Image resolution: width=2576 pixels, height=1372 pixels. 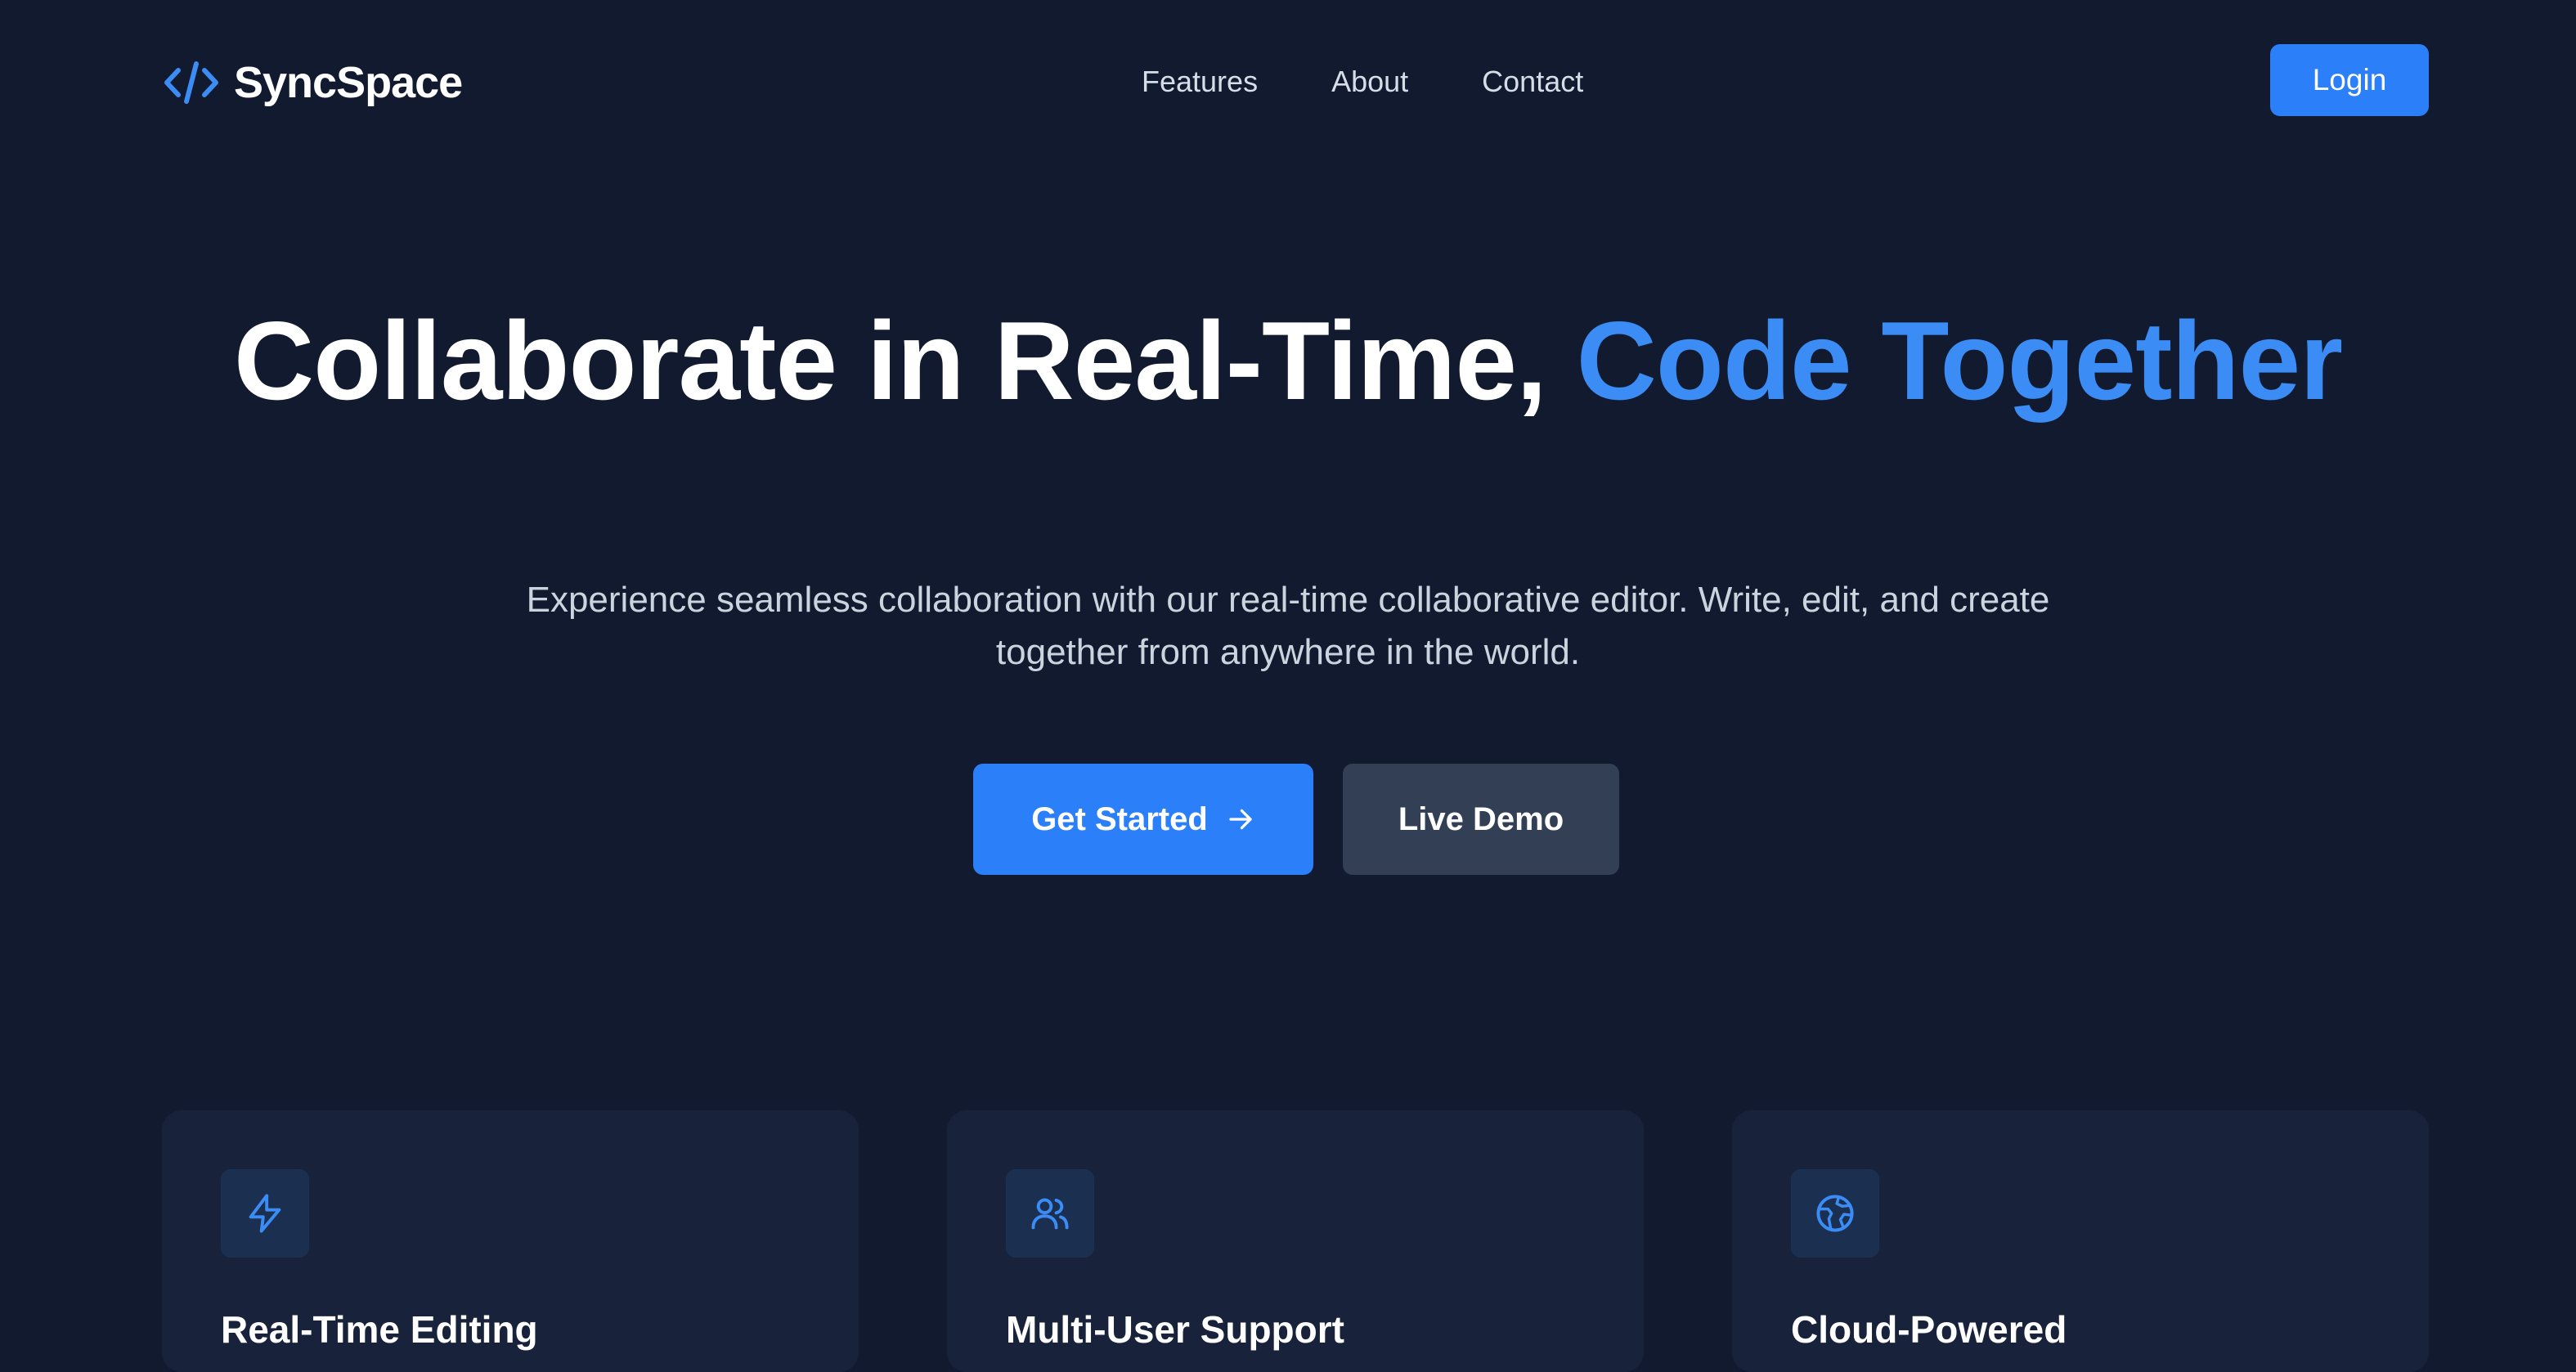 I want to click on feature-card-multi-user: Multi-User Support, so click(x=1296, y=1241).